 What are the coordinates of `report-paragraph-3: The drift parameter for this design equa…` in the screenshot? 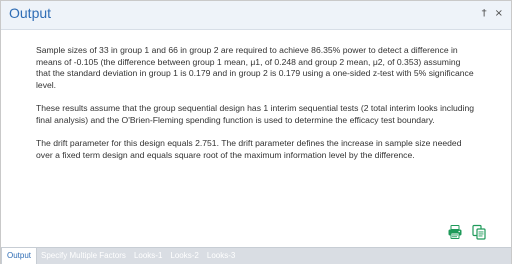 It's located at (249, 149).